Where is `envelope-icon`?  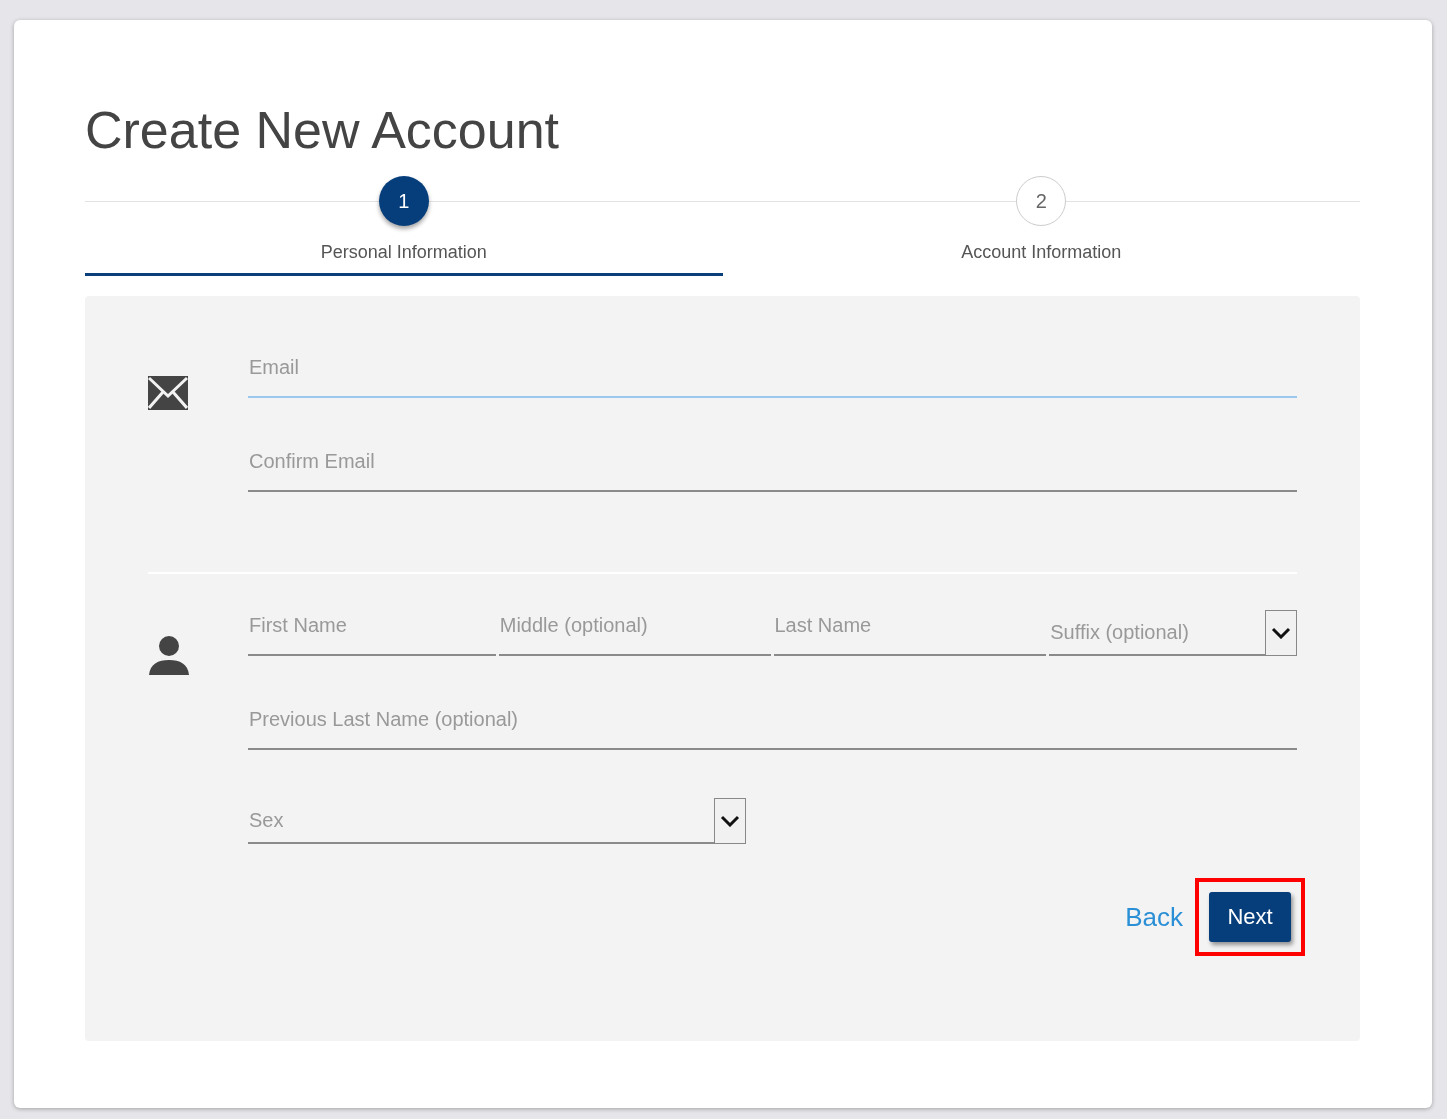
envelope-icon is located at coordinates (168, 393).